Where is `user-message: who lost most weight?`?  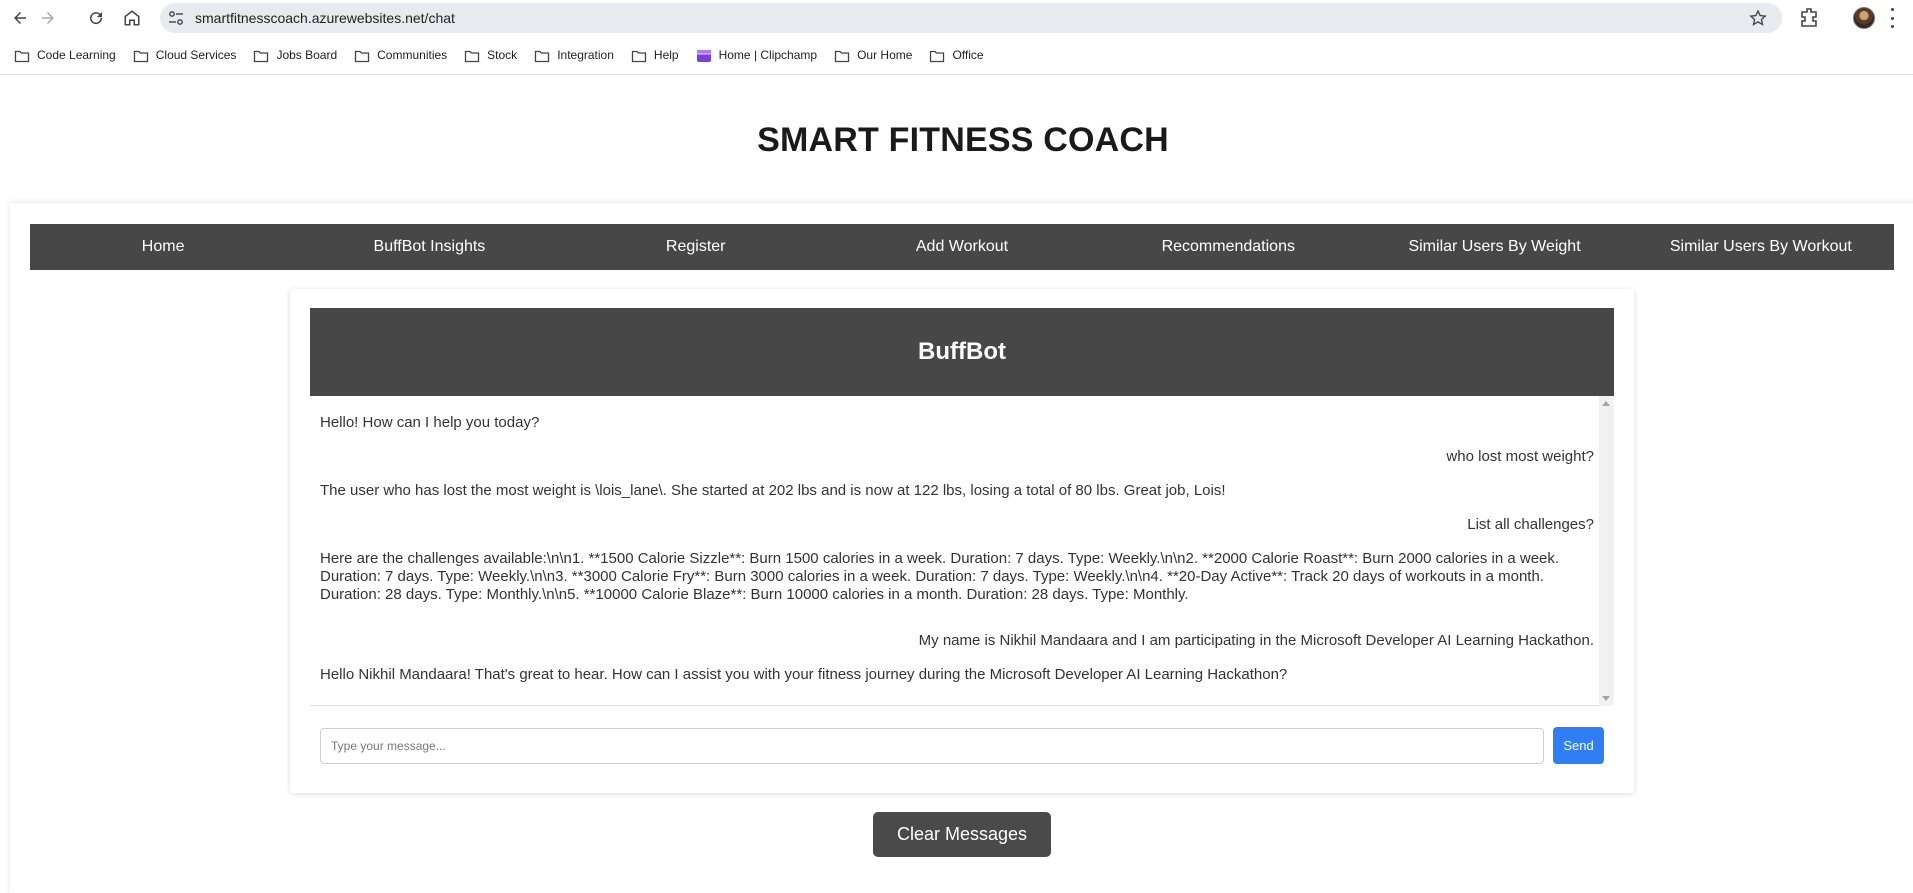
user-message: who lost most weight? is located at coordinates (1520, 456).